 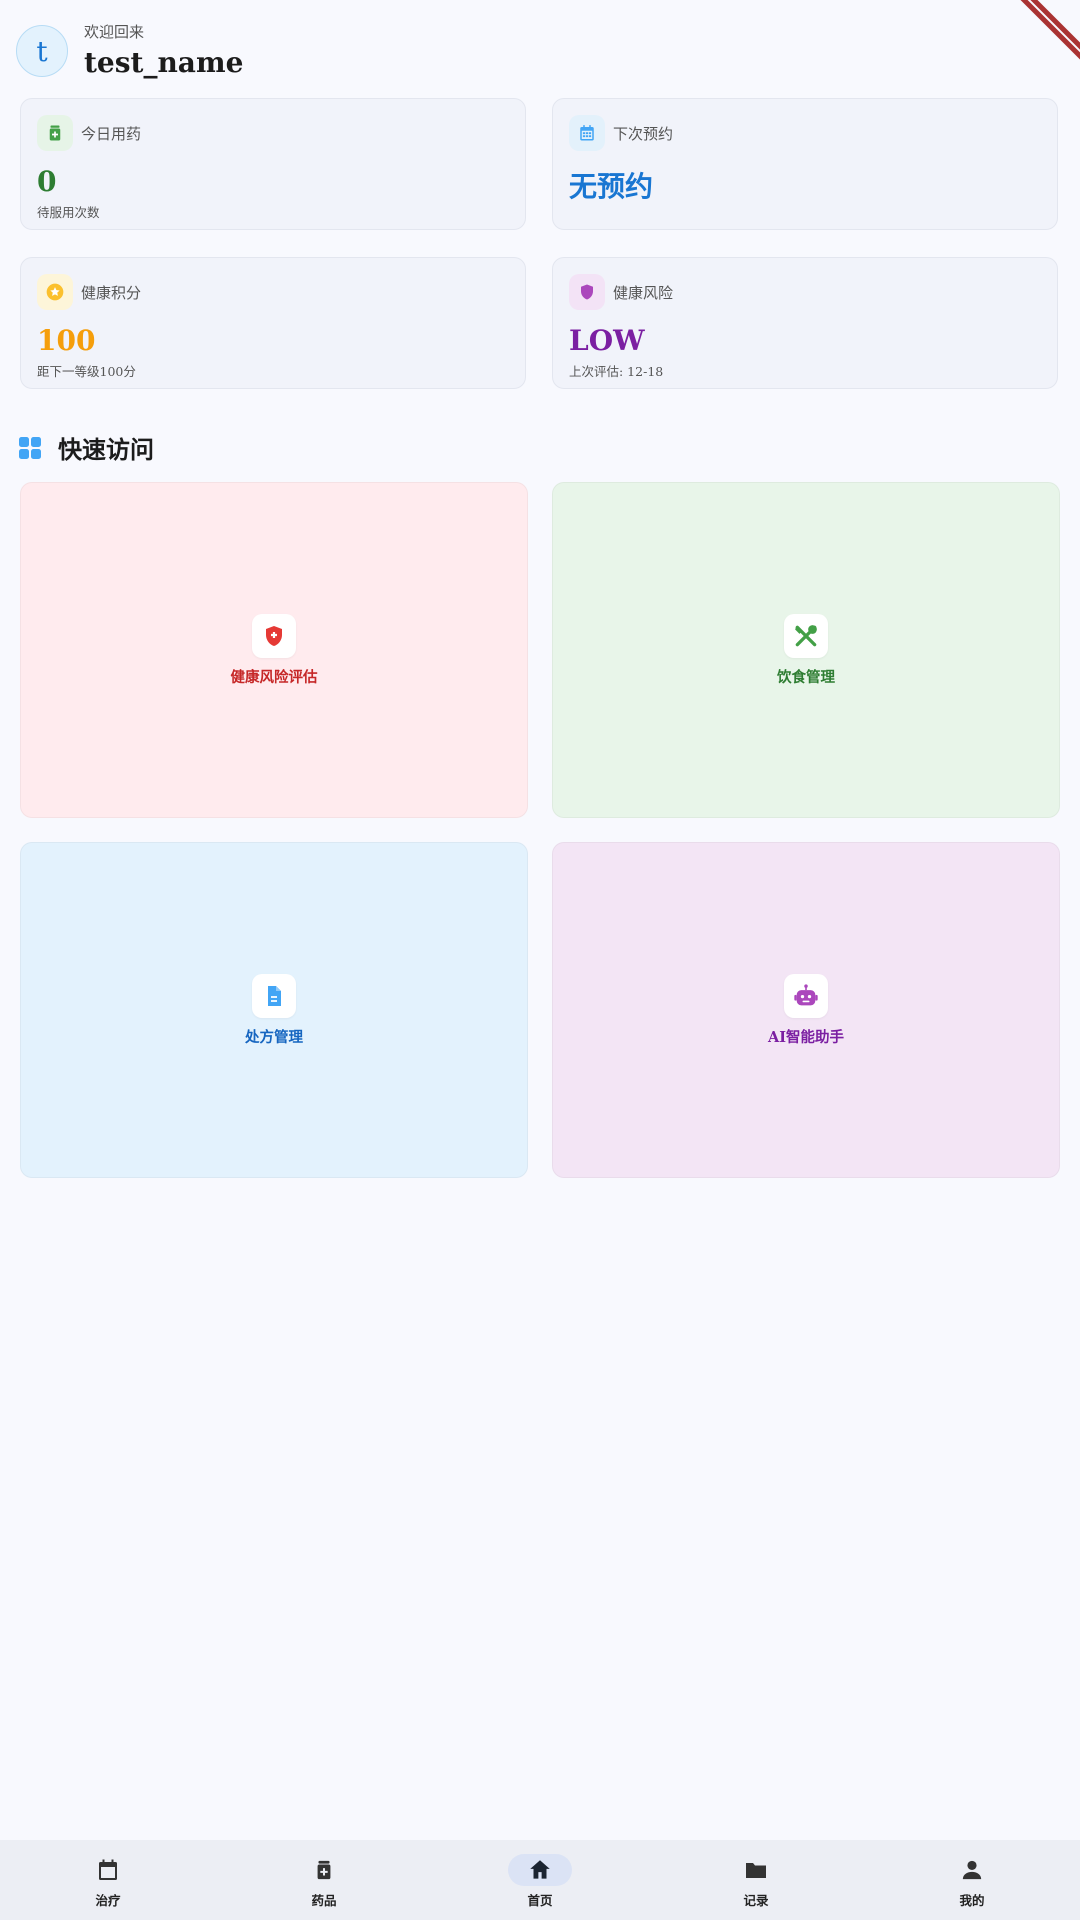 What do you see at coordinates (806, 635) in the screenshot?
I see `utensils-icon` at bounding box center [806, 635].